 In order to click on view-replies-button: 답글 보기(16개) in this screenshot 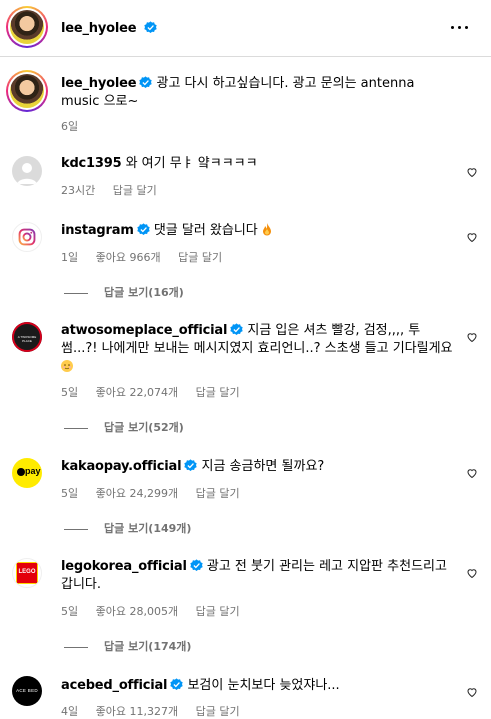, I will do `click(124, 292)`.